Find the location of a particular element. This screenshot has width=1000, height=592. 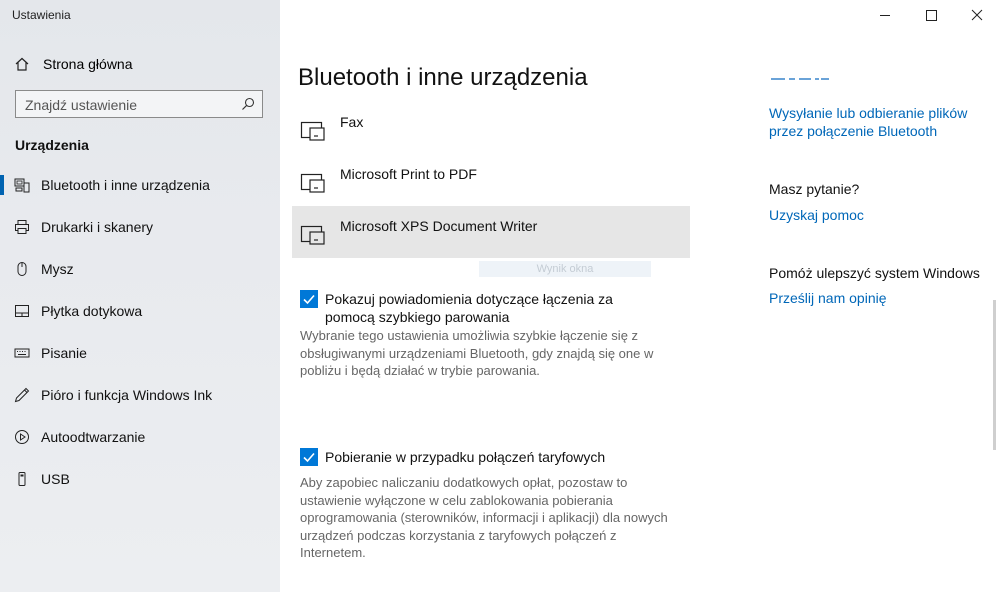

home-icon is located at coordinates (22, 64).